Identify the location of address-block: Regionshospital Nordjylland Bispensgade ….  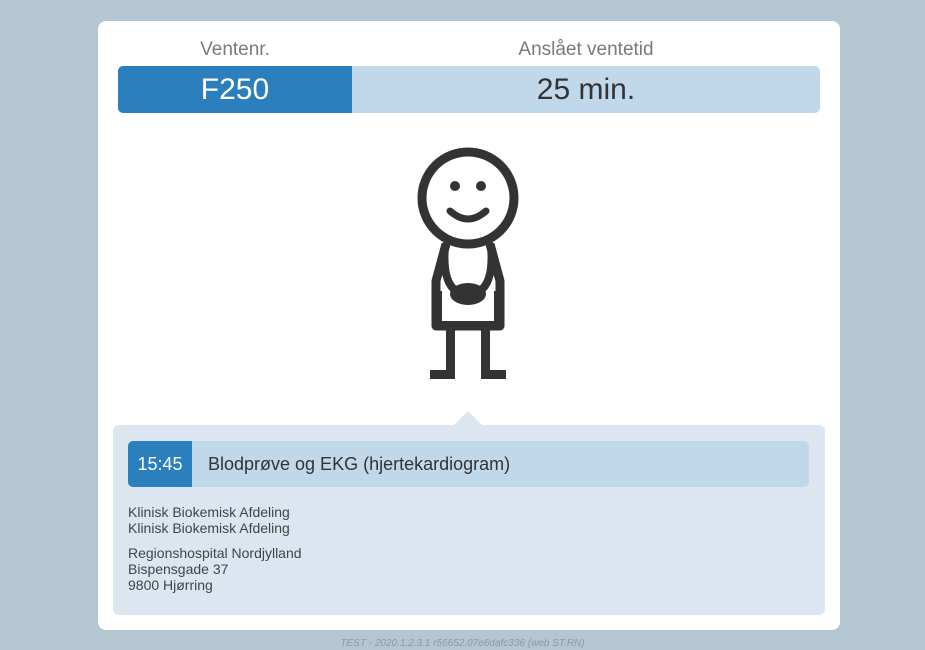
(215, 569).